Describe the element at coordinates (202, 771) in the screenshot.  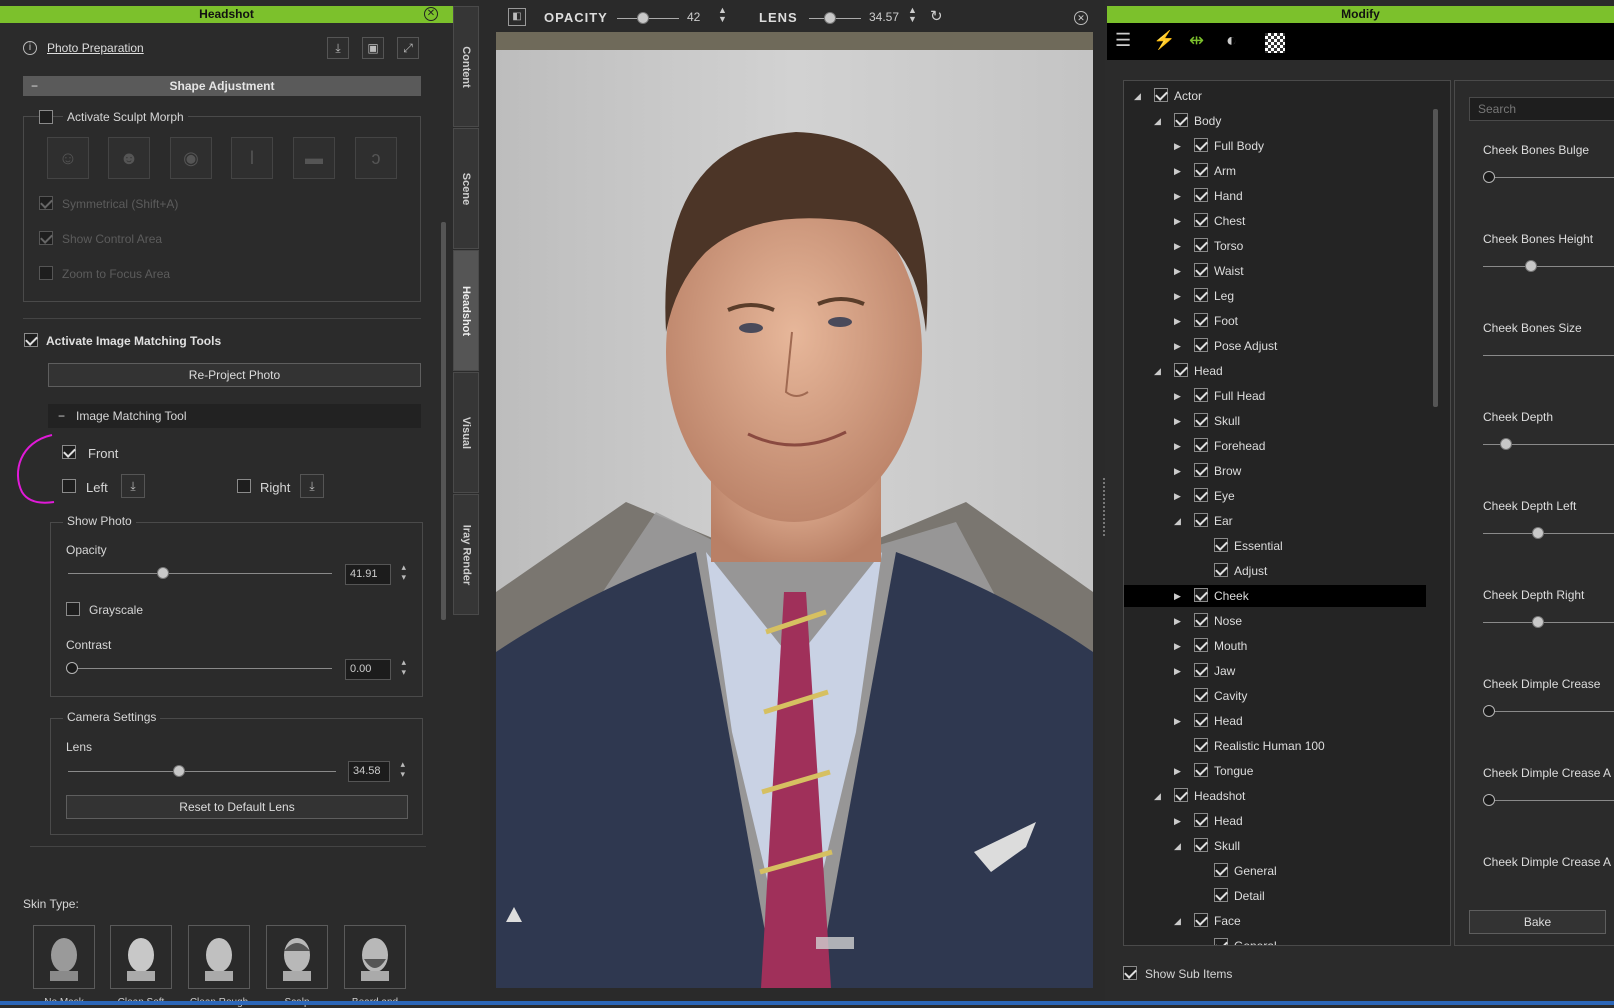
I see `lens-slider-track` at that location.